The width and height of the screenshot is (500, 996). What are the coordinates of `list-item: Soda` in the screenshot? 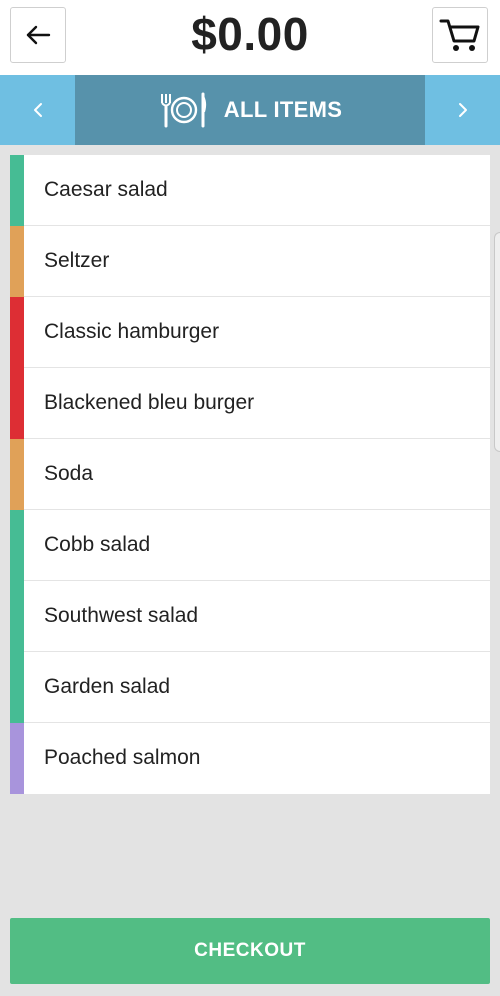 It's located at (250, 474).